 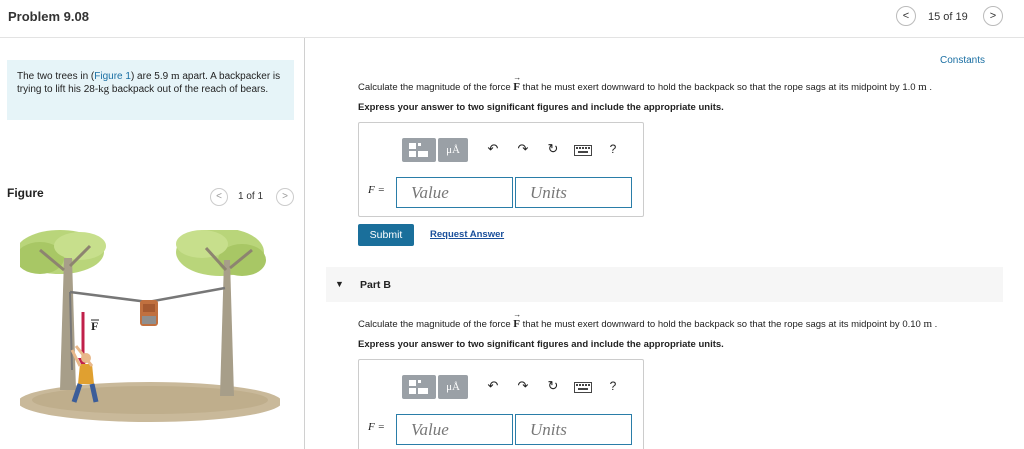 I want to click on figure-heading: Figure, so click(x=25, y=193).